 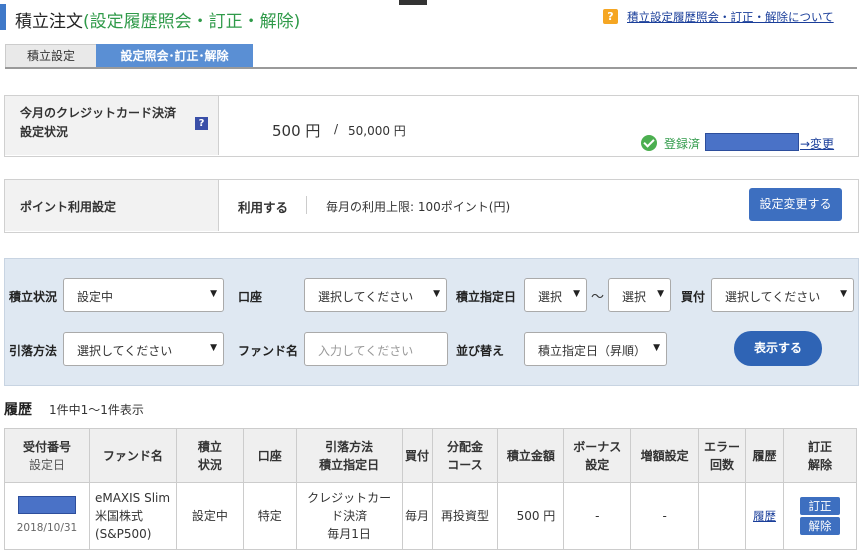 What do you see at coordinates (819, 526) in the screenshot?
I see `cancel-button: 解除` at bounding box center [819, 526].